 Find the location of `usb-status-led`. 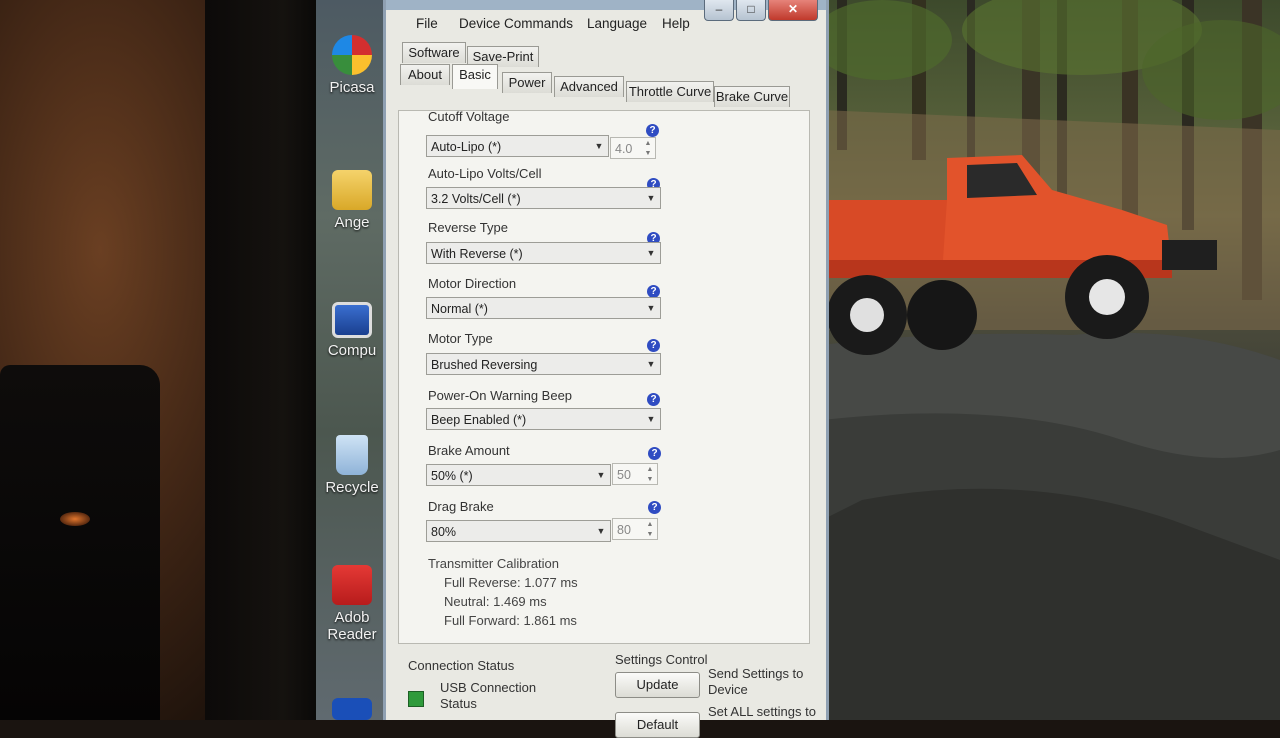

usb-status-led is located at coordinates (416, 699).